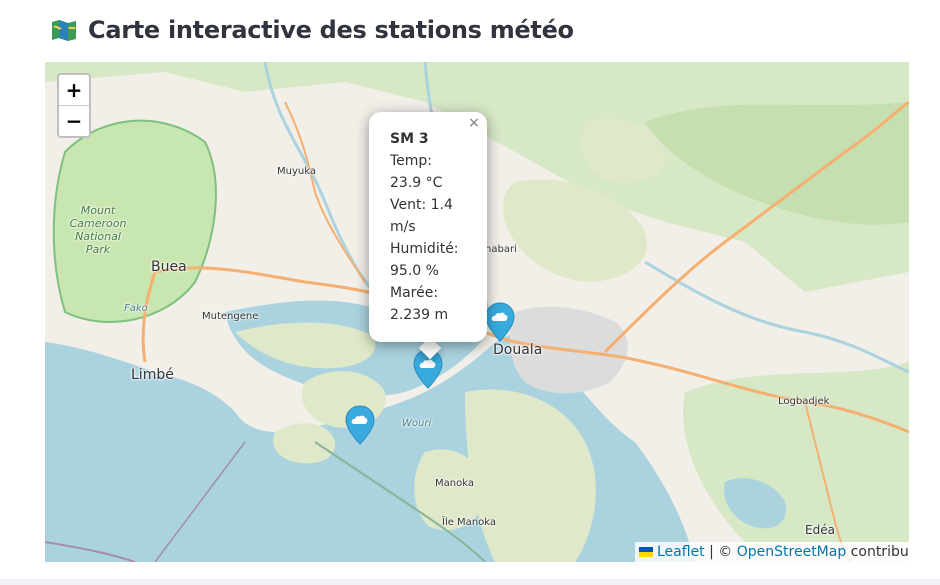 This screenshot has height=585, width=940. Describe the element at coordinates (169, 267) in the screenshot. I see `place-label-buea: Buea` at that location.